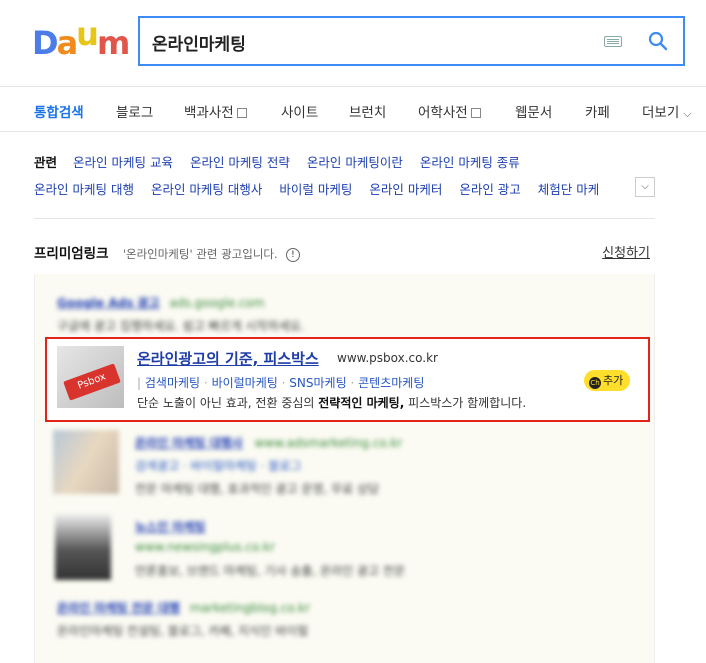 The width and height of the screenshot is (706, 663). I want to click on kakao-channel-add-button: Ch 추가, so click(607, 380).